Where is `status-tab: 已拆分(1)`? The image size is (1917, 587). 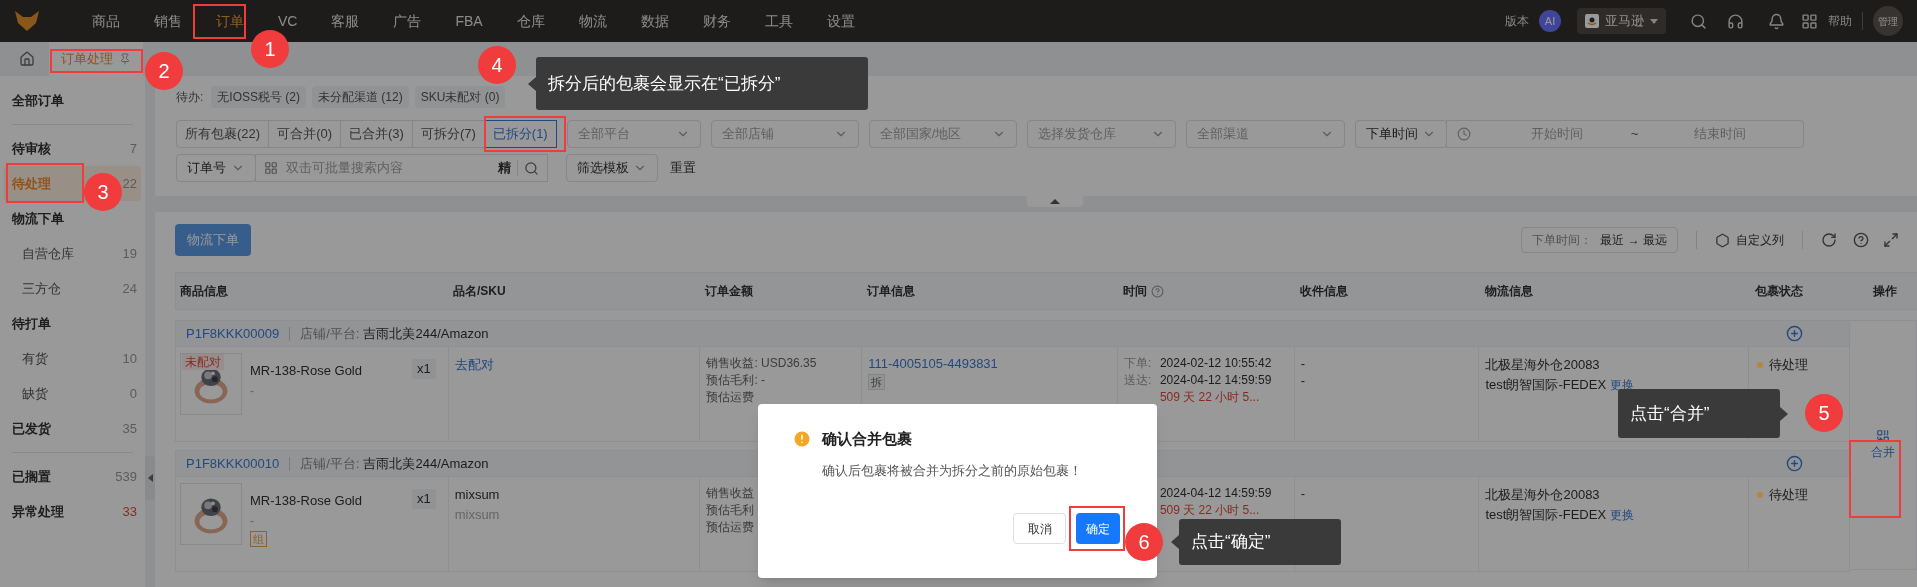
status-tab: 已拆分(1) is located at coordinates (520, 134).